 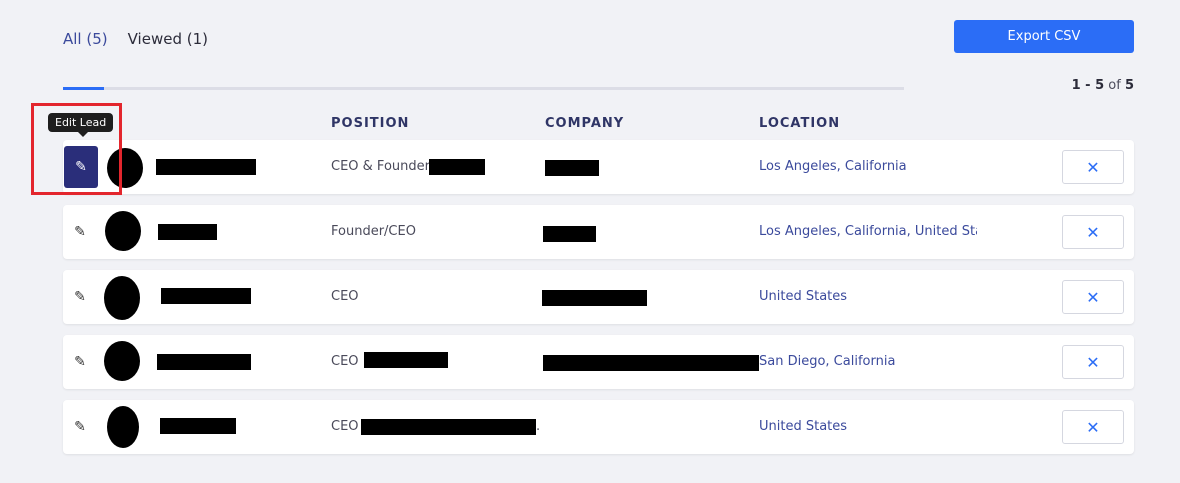 What do you see at coordinates (1088, 85) in the screenshot?
I see `pagination-range: 1 - 5` at bounding box center [1088, 85].